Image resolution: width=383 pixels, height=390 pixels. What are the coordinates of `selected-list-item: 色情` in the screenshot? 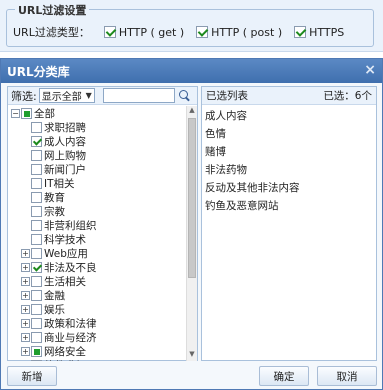 It's located at (289, 133).